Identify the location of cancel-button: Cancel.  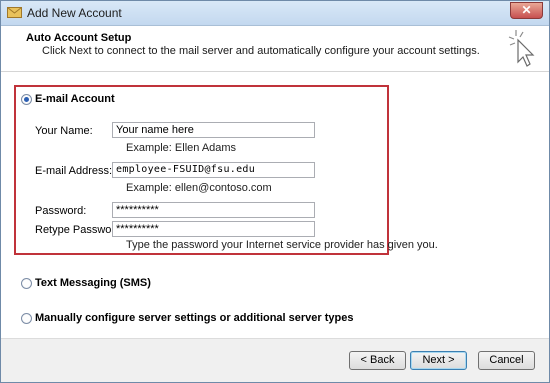
(506, 360).